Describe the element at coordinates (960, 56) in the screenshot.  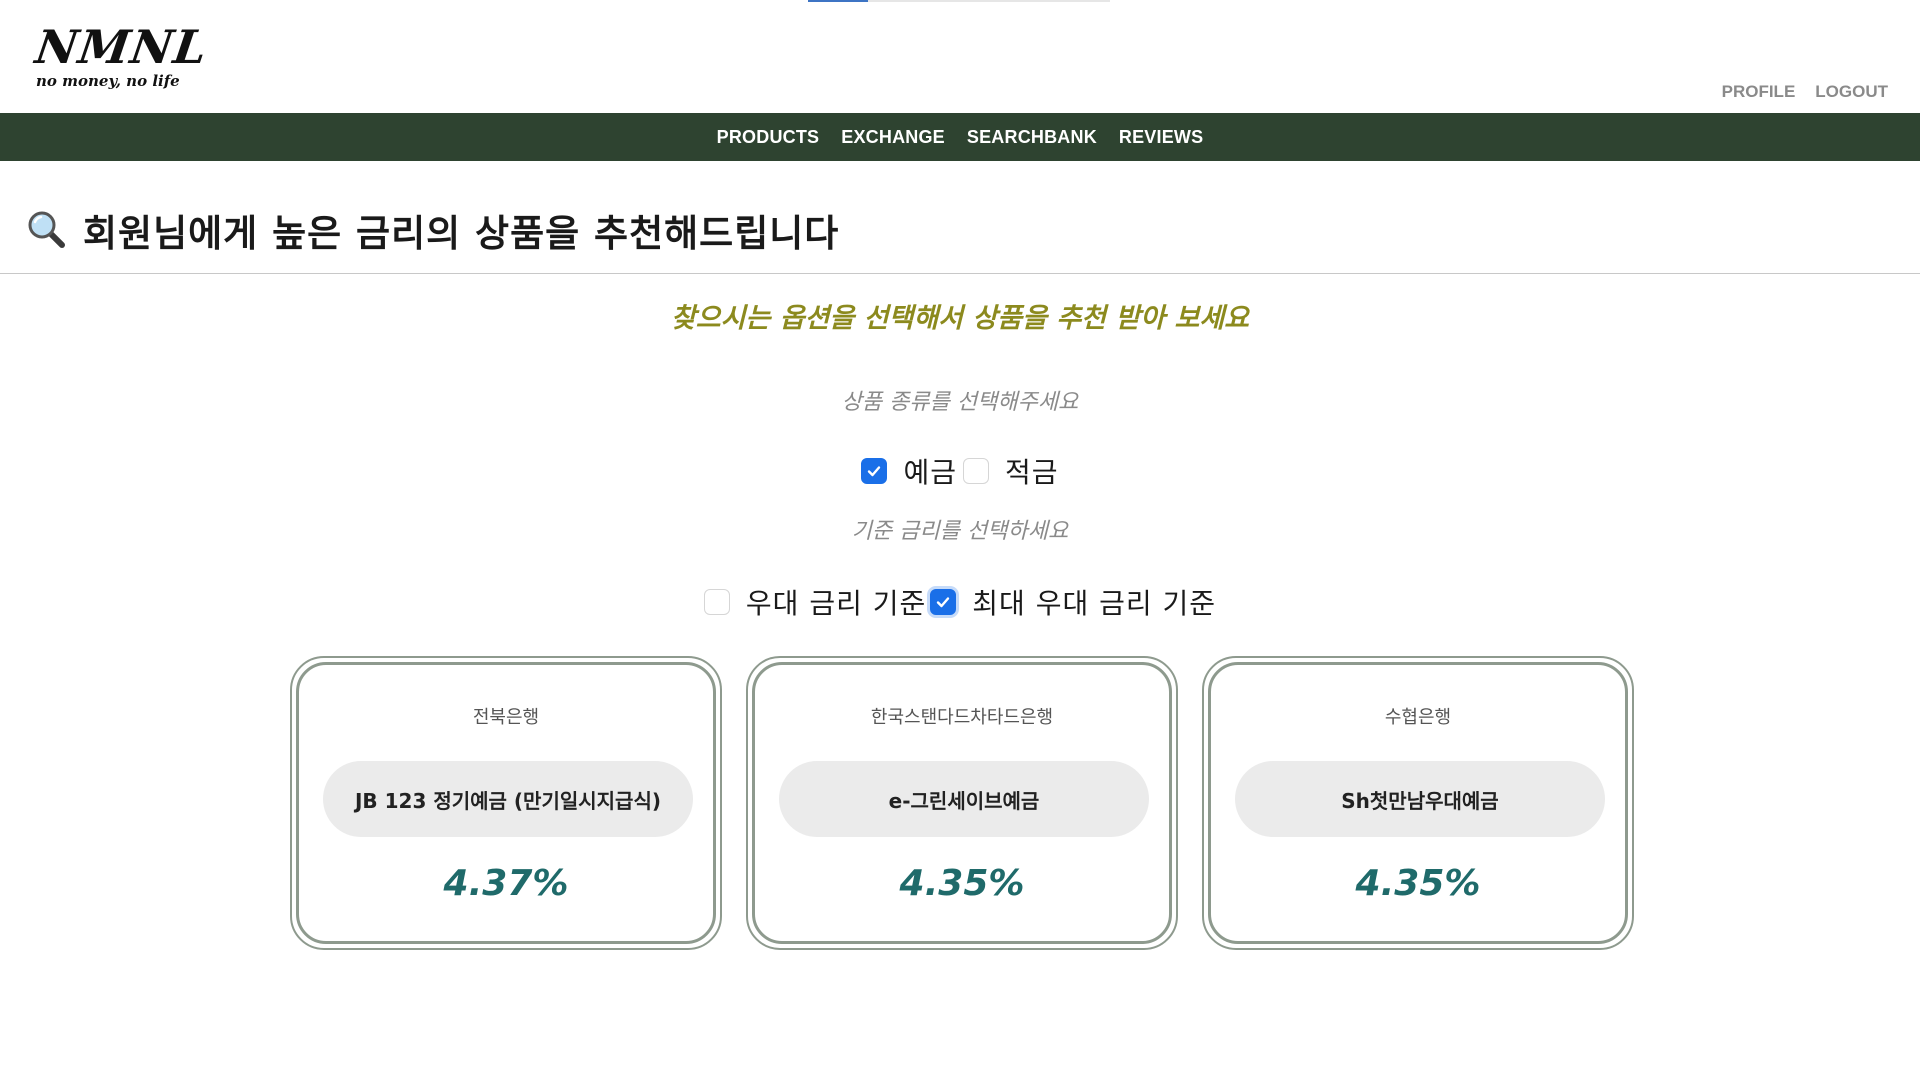
I see `site-header: NMNL no money, no life PROFILE LOGOUT` at that location.